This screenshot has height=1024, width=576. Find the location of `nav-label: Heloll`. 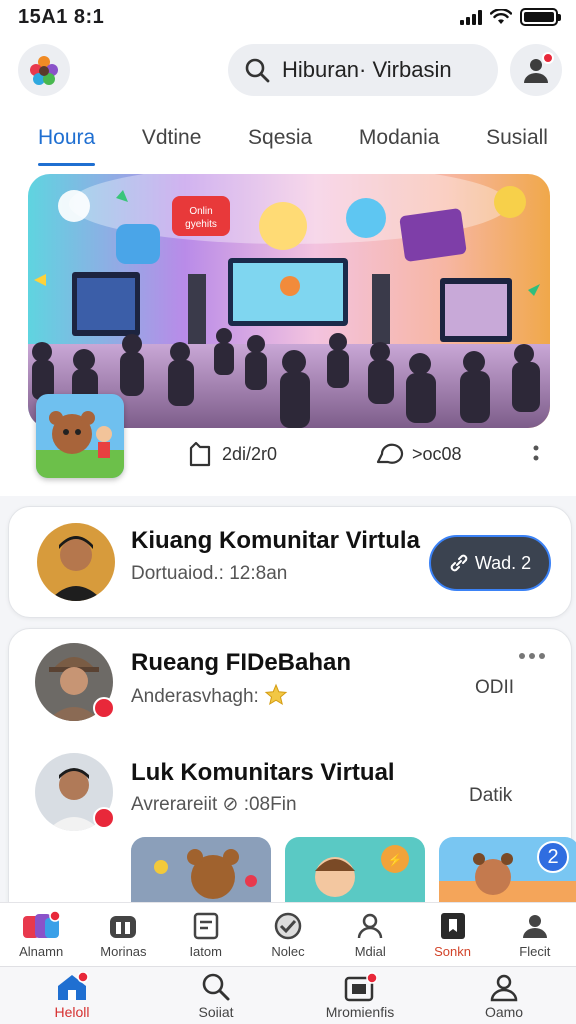

nav-label: Heloll is located at coordinates (72, 1011).